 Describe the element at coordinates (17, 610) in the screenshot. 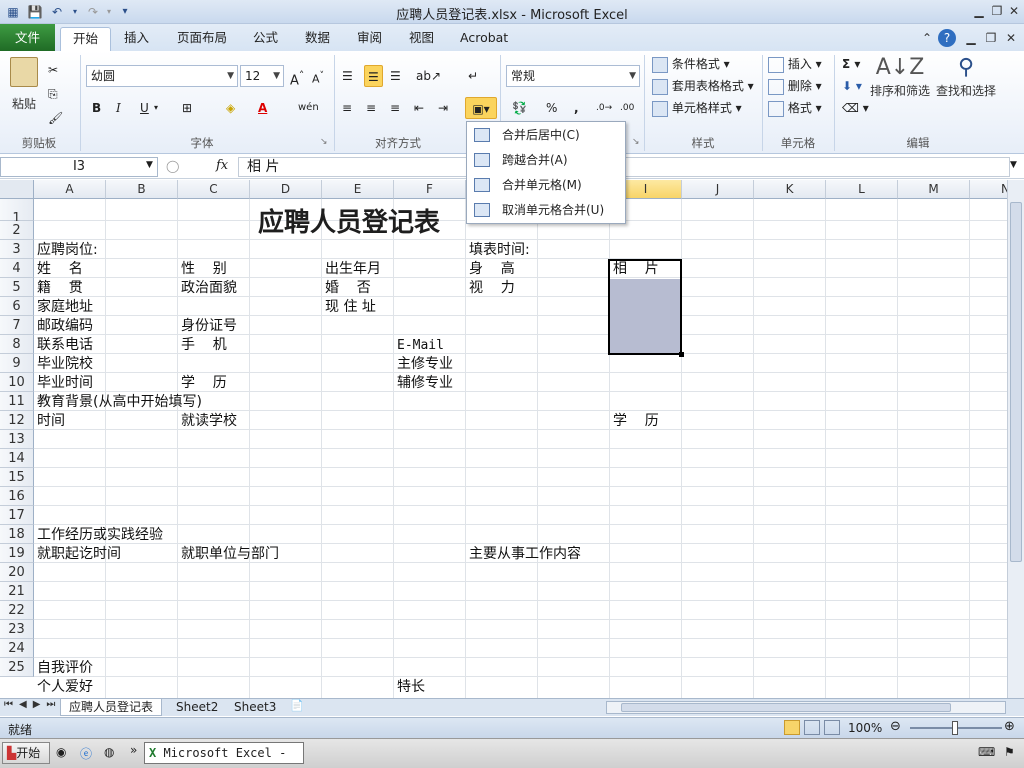

I see `row-header-22: 22` at that location.